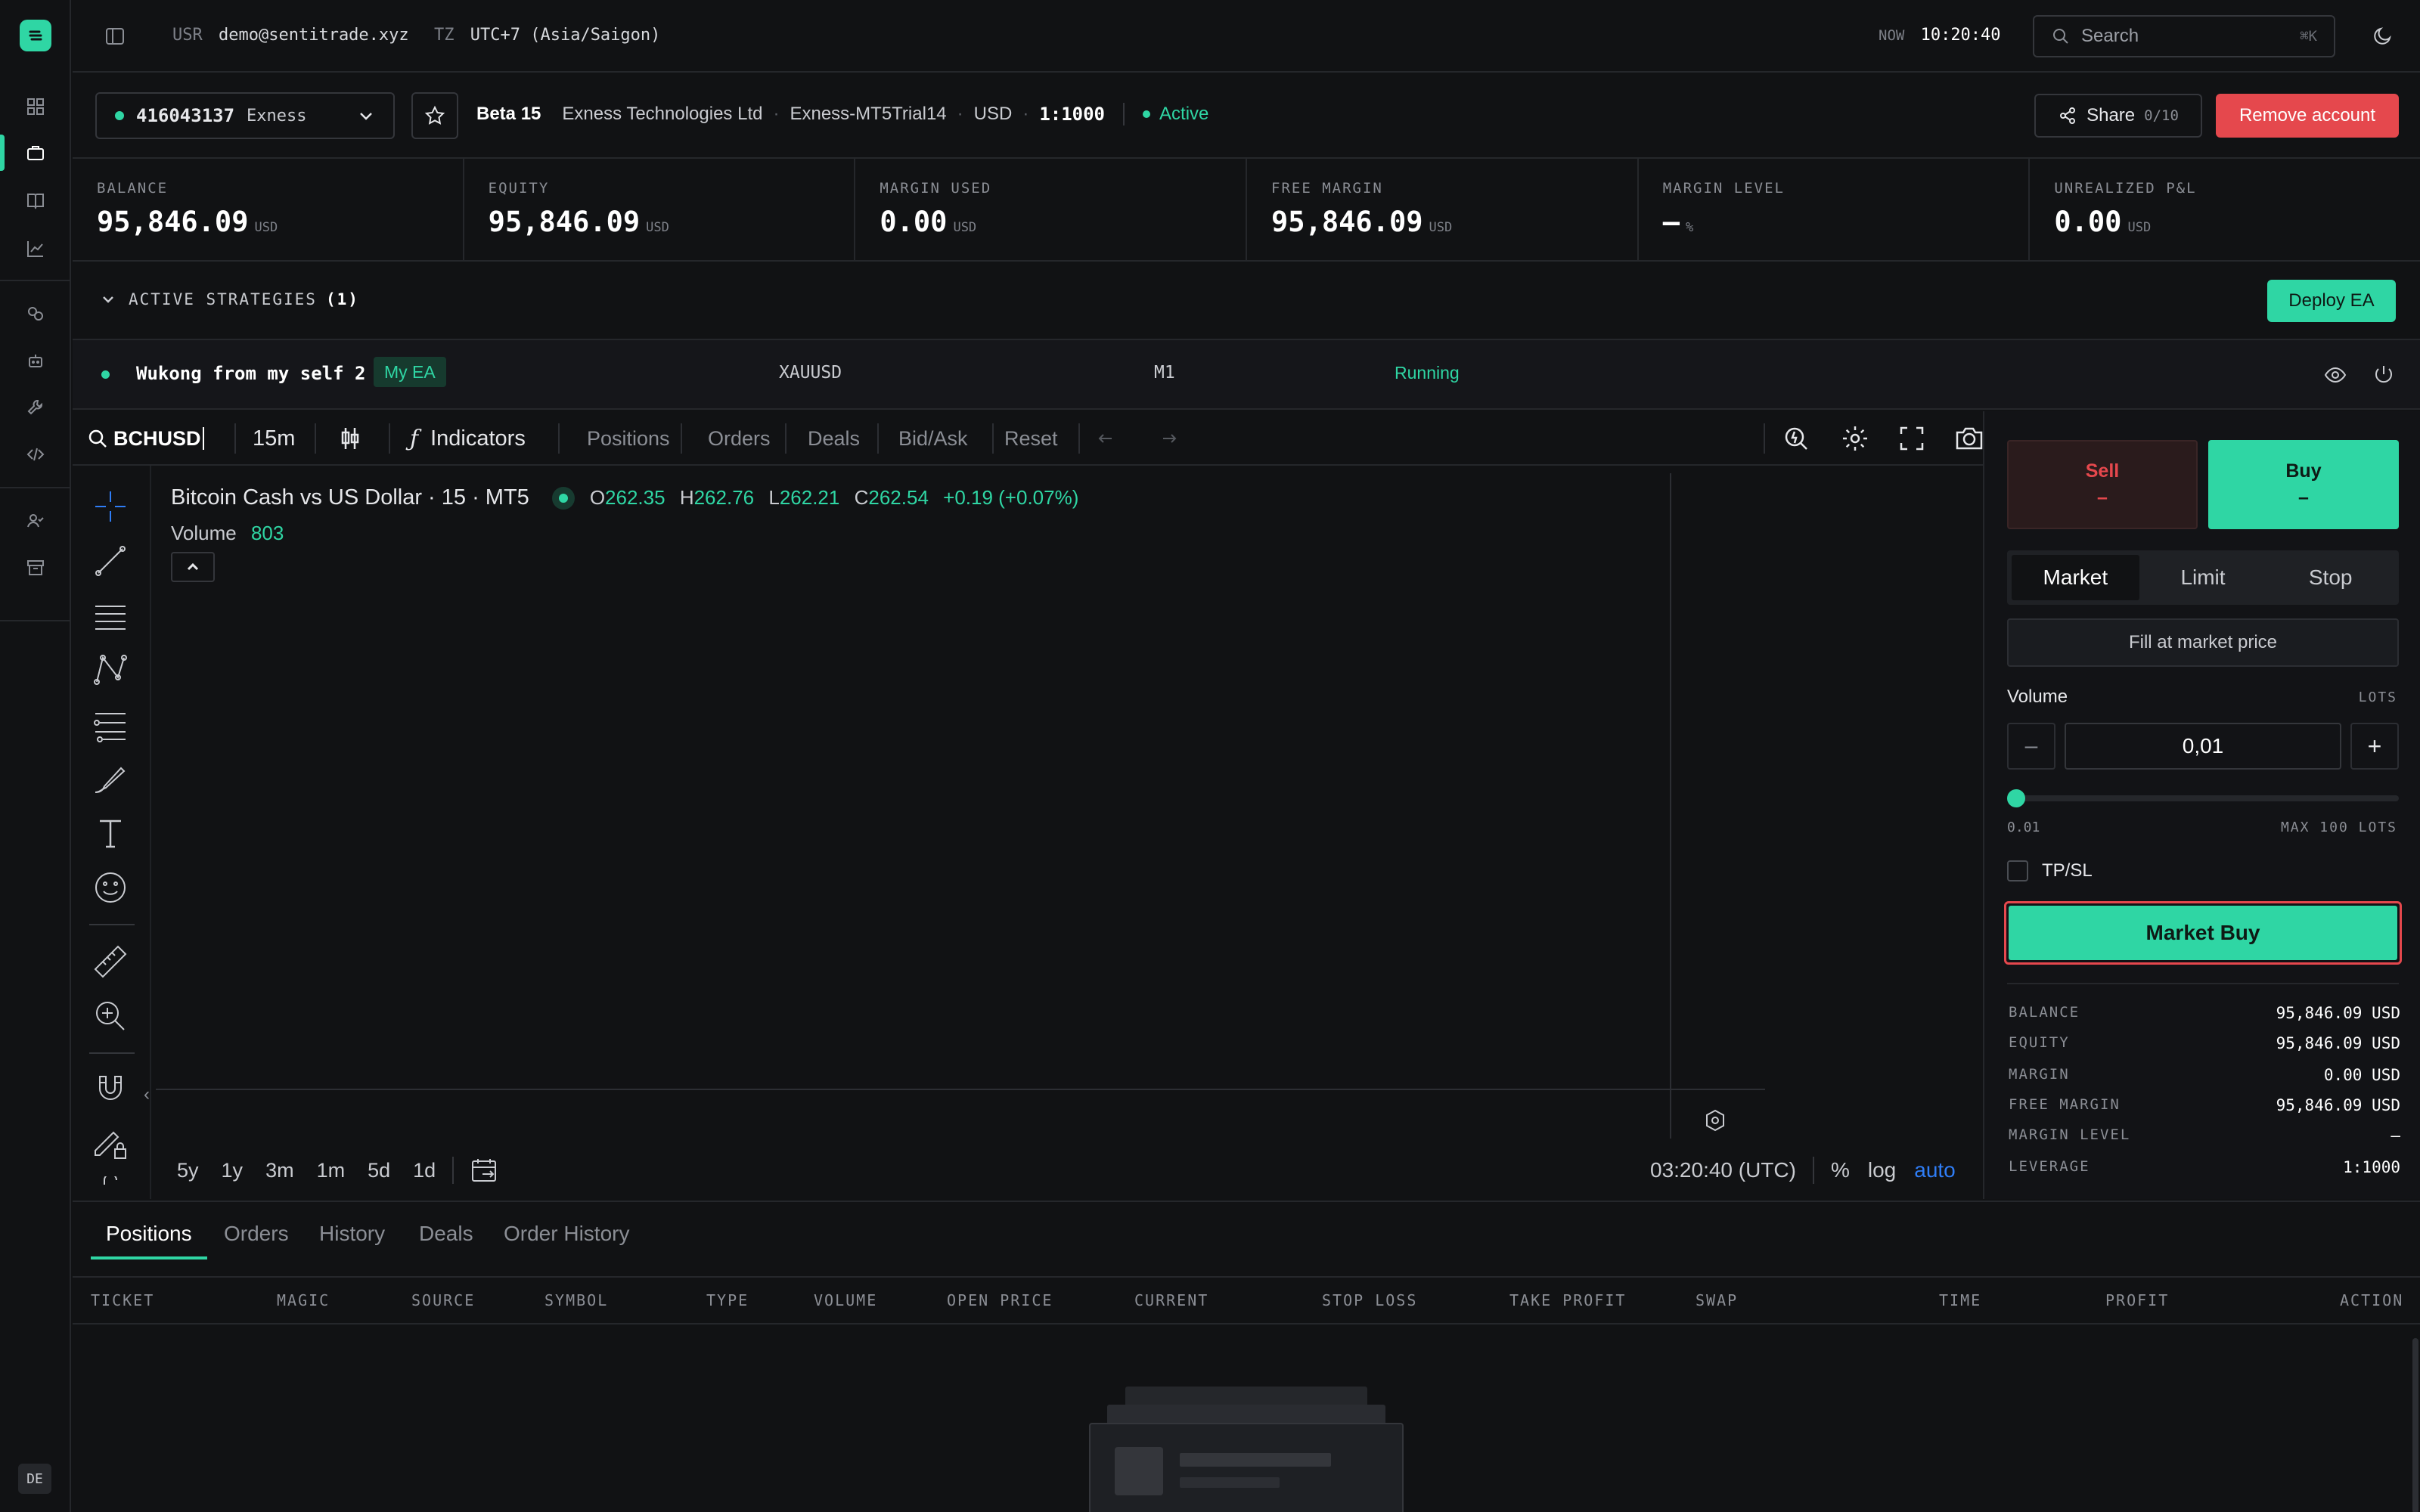 This screenshot has height=1512, width=2420. I want to click on fullscreen-icon, so click(1911, 439).